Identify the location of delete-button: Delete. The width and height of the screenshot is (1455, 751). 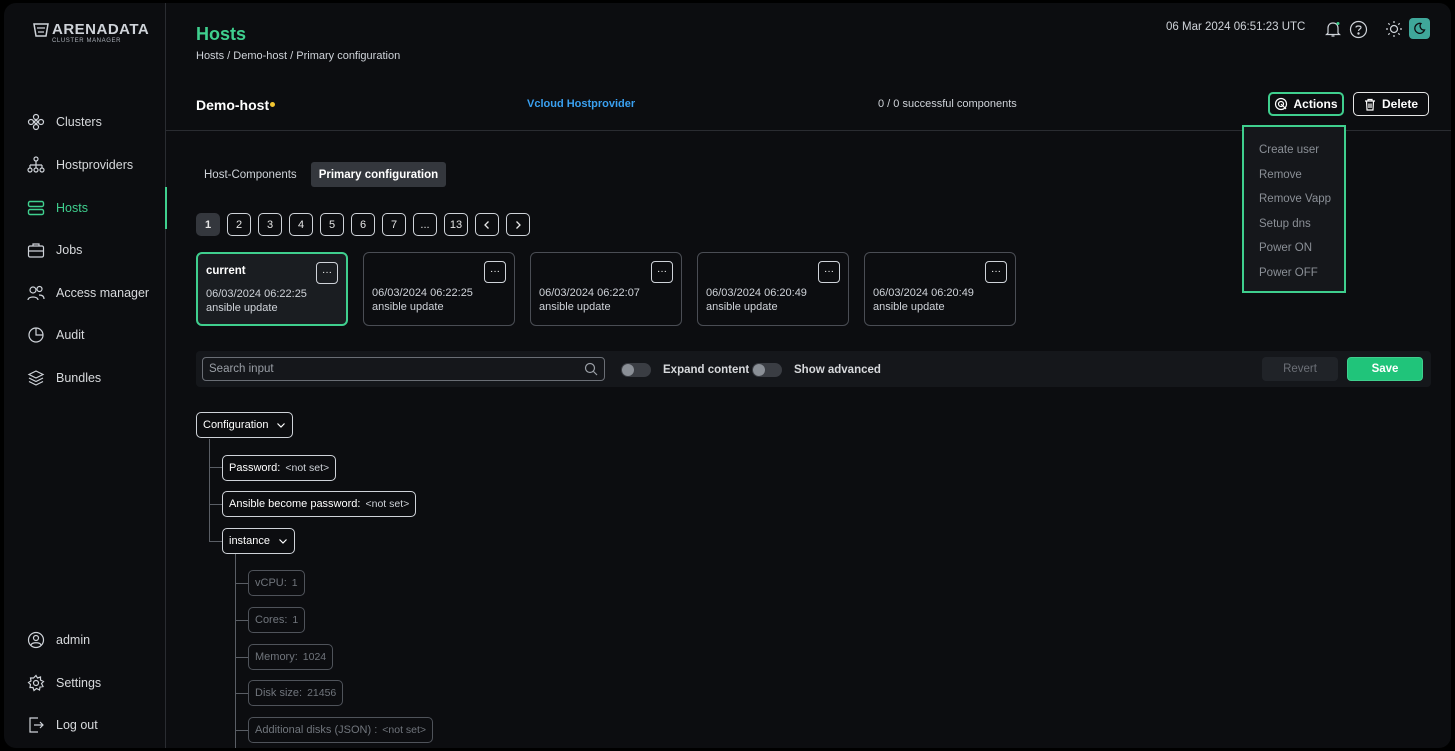
(1391, 104).